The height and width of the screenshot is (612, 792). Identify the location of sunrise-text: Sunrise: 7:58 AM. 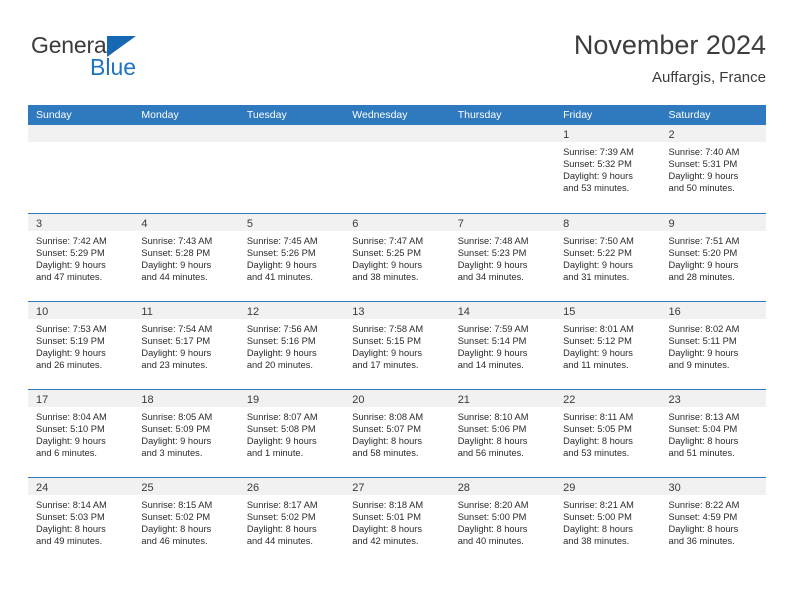
(388, 329).